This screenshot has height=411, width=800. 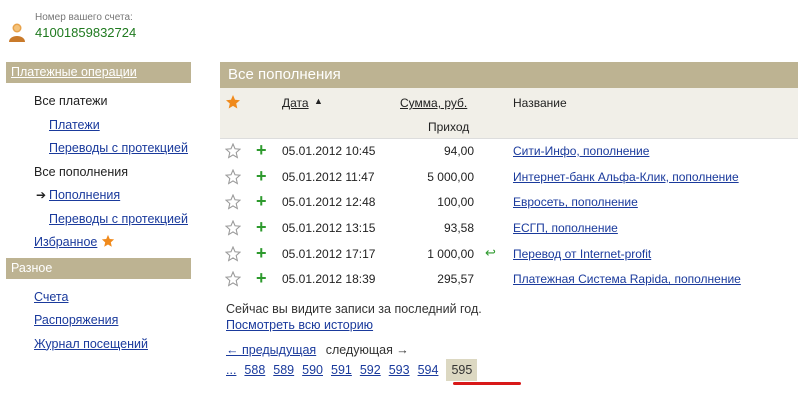 What do you see at coordinates (355, 370) in the screenshot?
I see `pagination: ... 588 589 590 591 592 593 594 595` at bounding box center [355, 370].